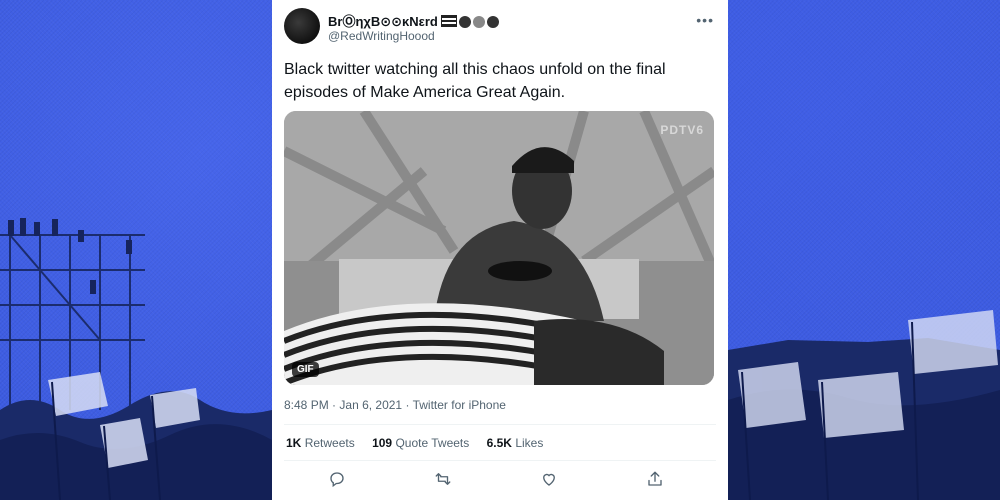  Describe the element at coordinates (382, 443) in the screenshot. I see `quote-tweets-count: 109` at that location.